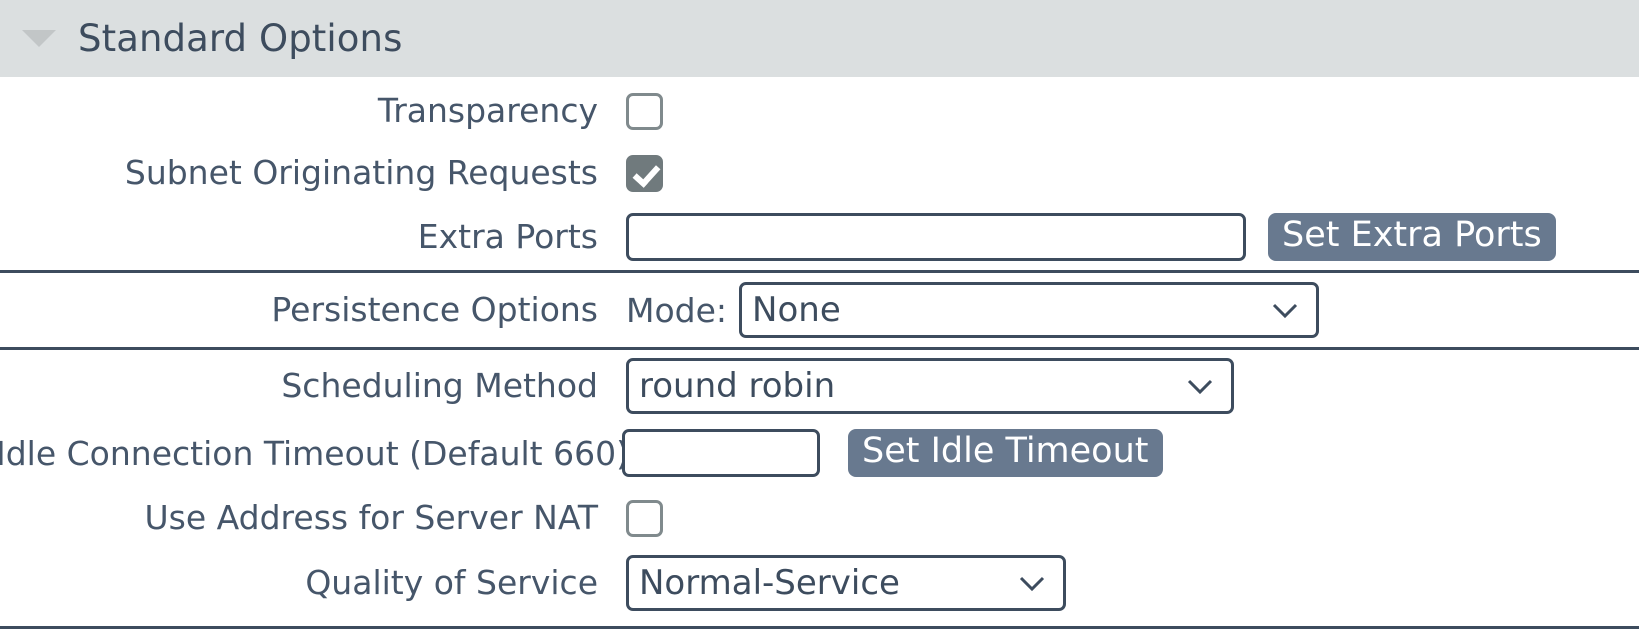 The image size is (1639, 631). I want to click on persistence-mode-value: None, so click(796, 310).